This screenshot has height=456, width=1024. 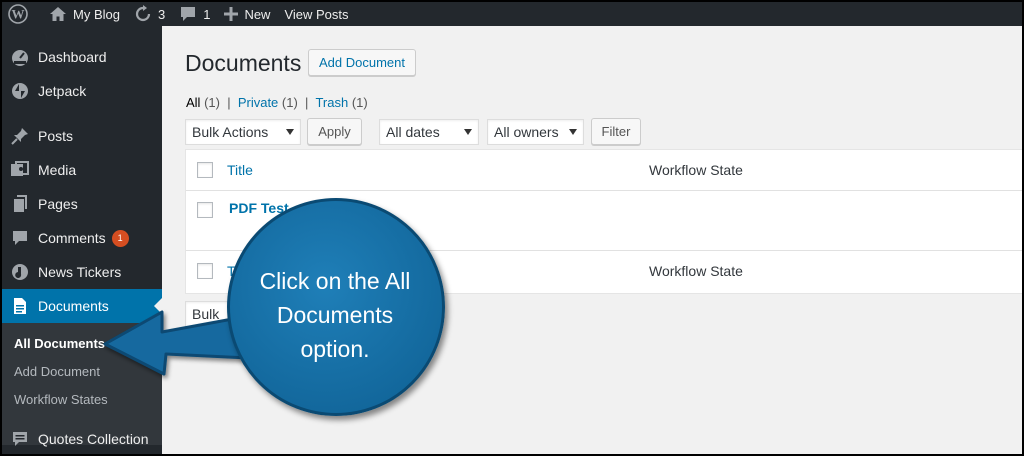 I want to click on new-label: New, so click(x=257, y=14).